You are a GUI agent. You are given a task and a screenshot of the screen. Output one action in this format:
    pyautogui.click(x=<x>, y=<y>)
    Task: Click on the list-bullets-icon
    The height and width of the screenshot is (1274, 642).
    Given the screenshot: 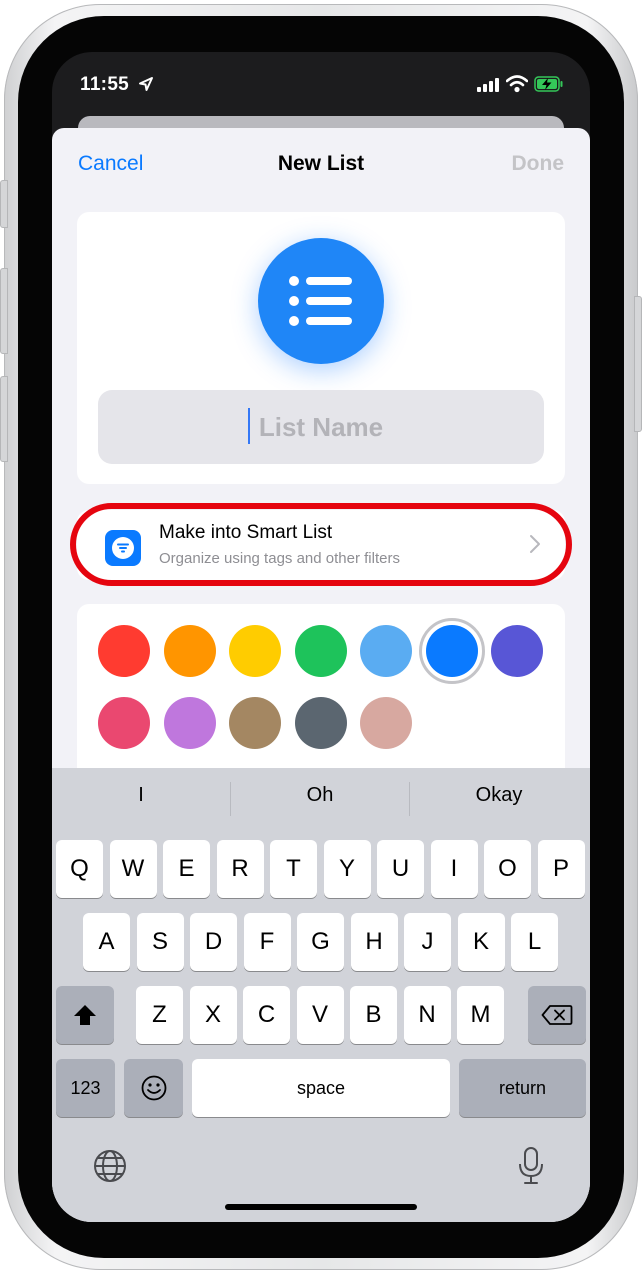 What is the action you would take?
    pyautogui.click(x=321, y=301)
    